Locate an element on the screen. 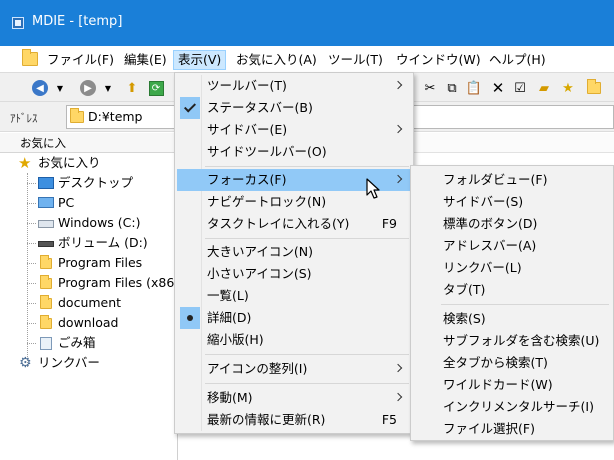 Image resolution: width=614 pixels, height=460 pixels. menu-item-list: 一覧(L) is located at coordinates (294, 296).